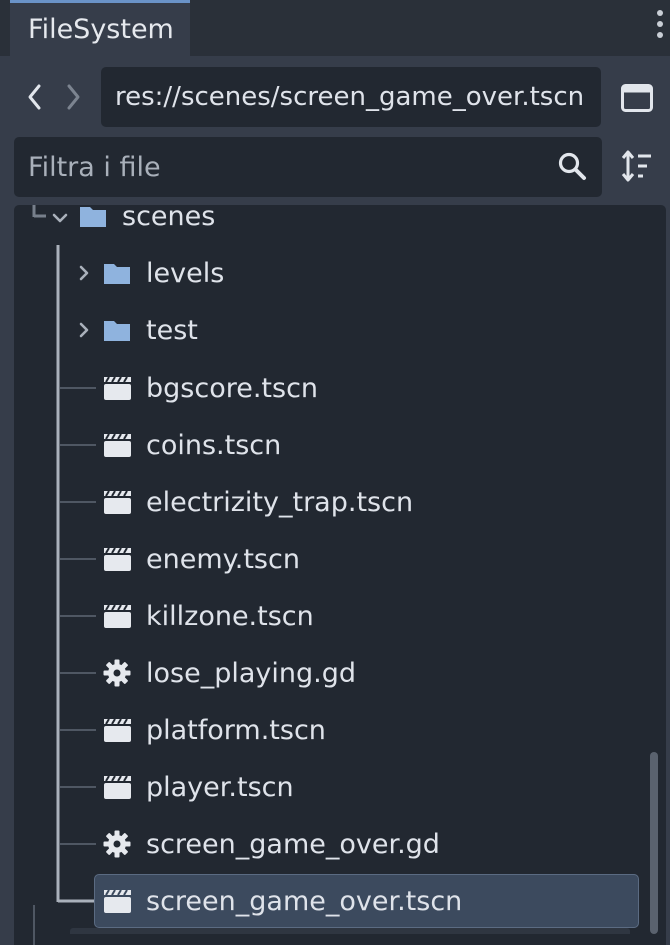 This screenshot has width=670, height=945. Describe the element at coordinates (350, 931) in the screenshot. I see `bottom-panel-edge` at that location.